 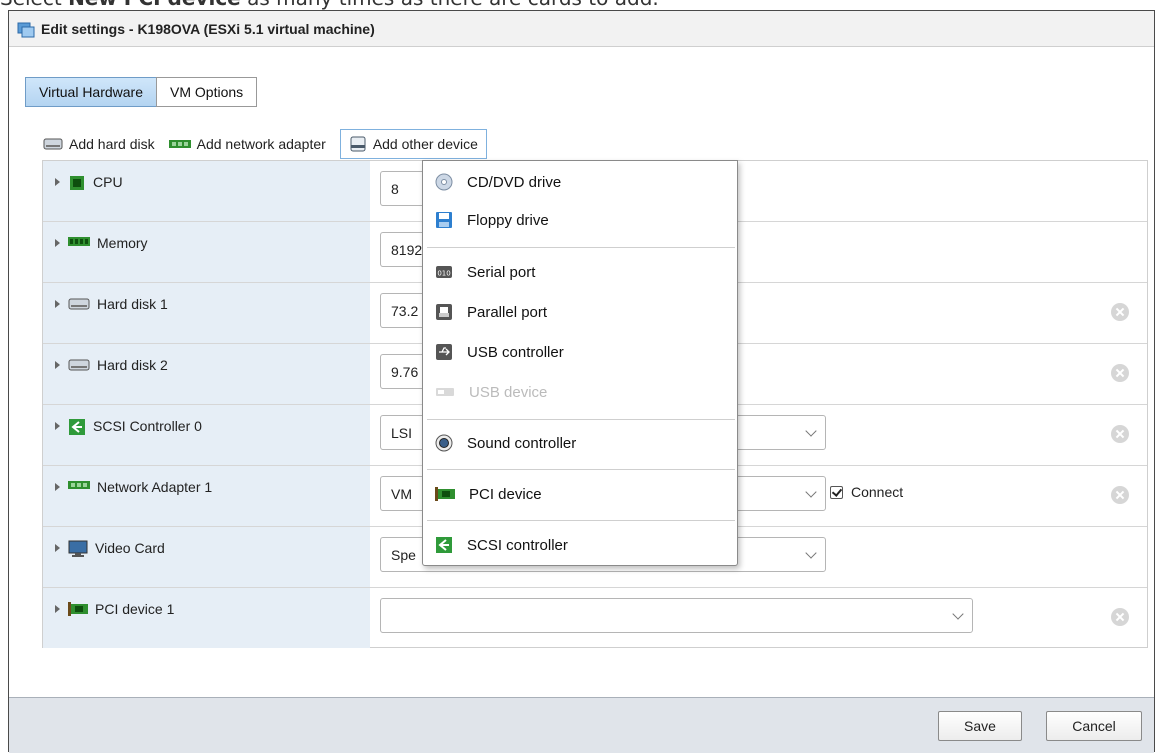 What do you see at coordinates (980, 726) in the screenshot?
I see `save-button: Save` at bounding box center [980, 726].